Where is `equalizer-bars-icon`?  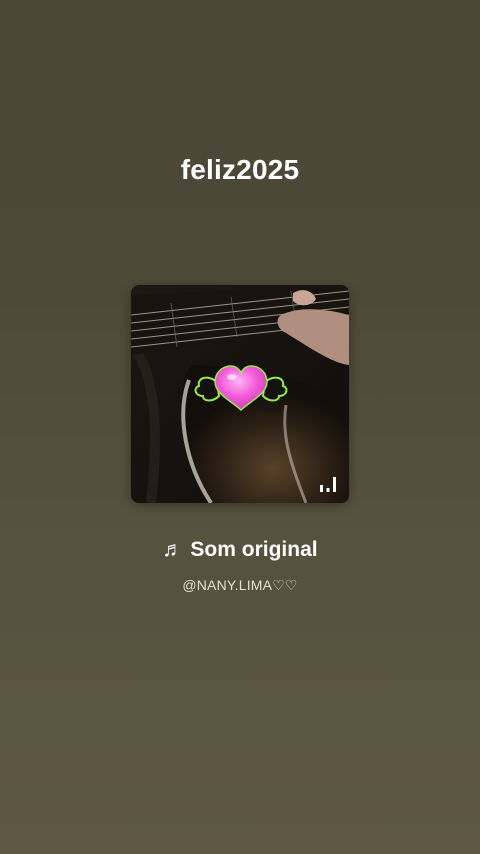
equalizer-bars-icon is located at coordinates (328, 484).